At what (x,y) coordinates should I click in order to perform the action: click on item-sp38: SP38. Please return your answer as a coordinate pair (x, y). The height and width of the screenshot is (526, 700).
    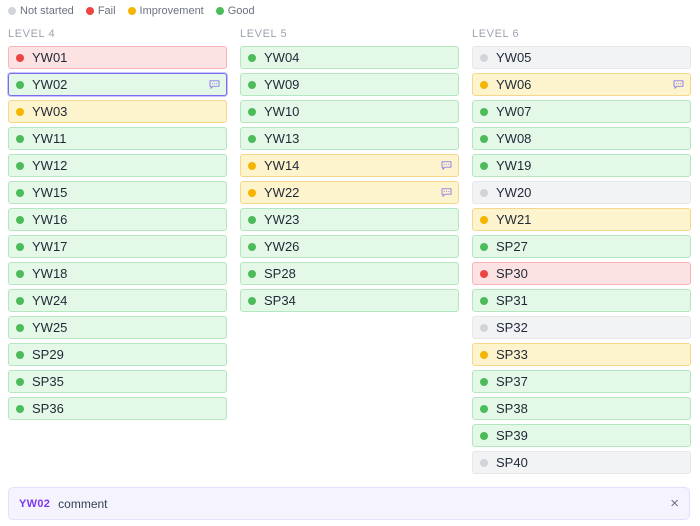
    Looking at the image, I should click on (581, 408).